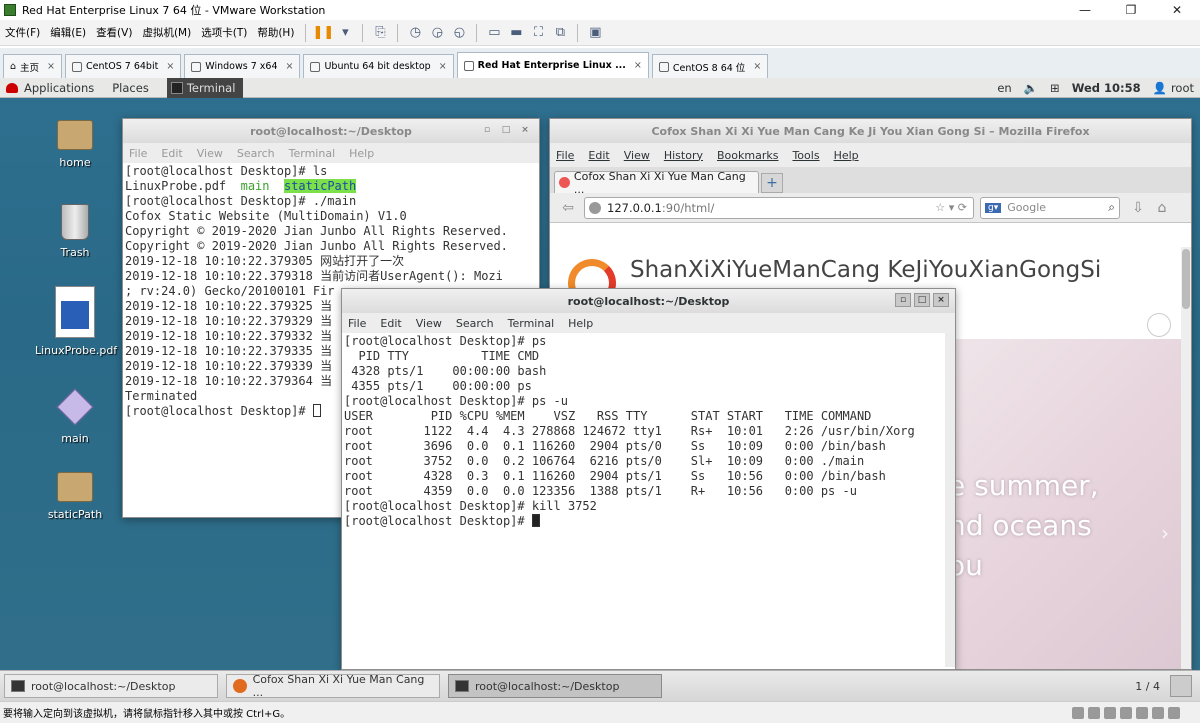  I want to click on vm-tab-centos8: CentOS 8 64 位 ×, so click(710, 66).